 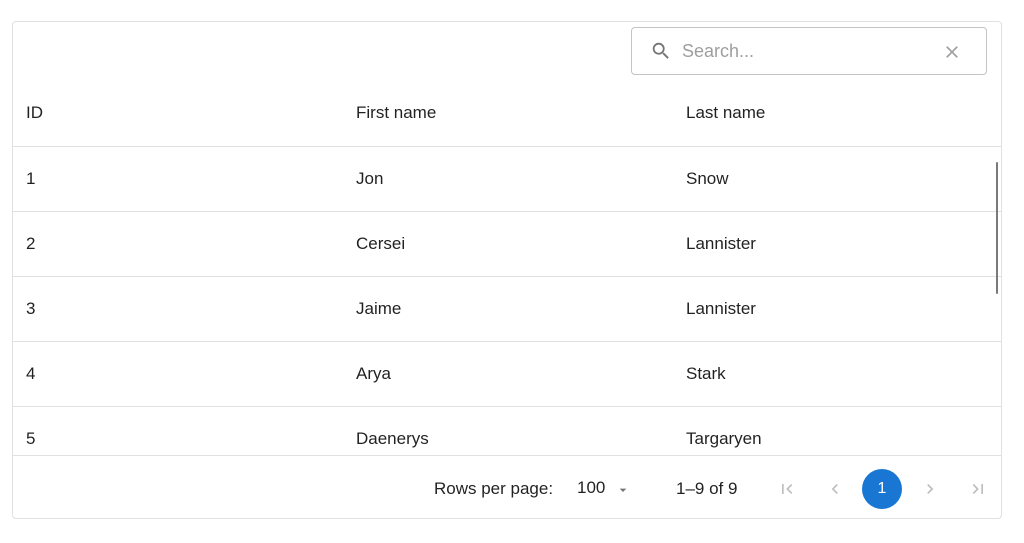 What do you see at coordinates (507, 114) in the screenshot?
I see `column-header-row: ID First name Last name` at bounding box center [507, 114].